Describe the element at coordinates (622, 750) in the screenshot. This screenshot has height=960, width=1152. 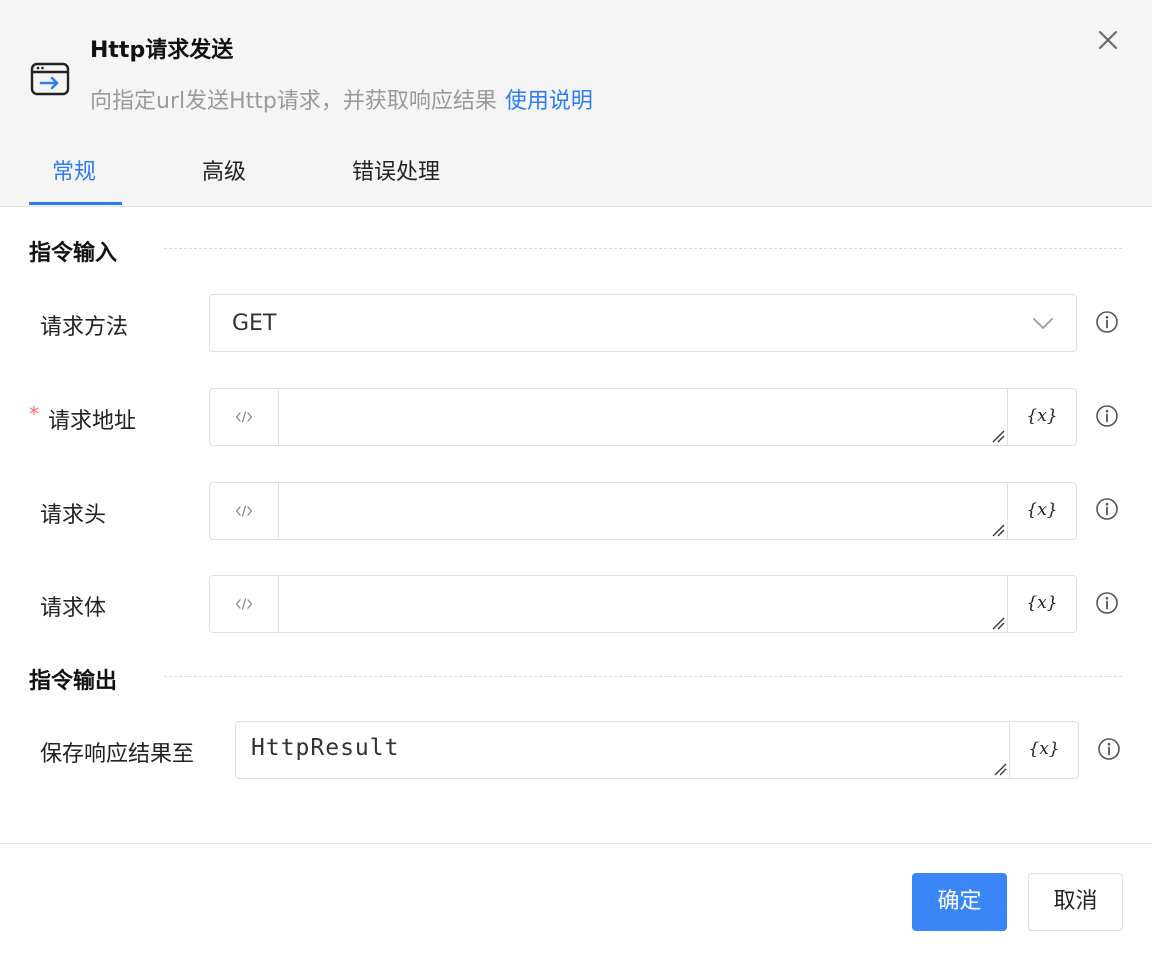
I see `save-result-input: HttpResult` at that location.